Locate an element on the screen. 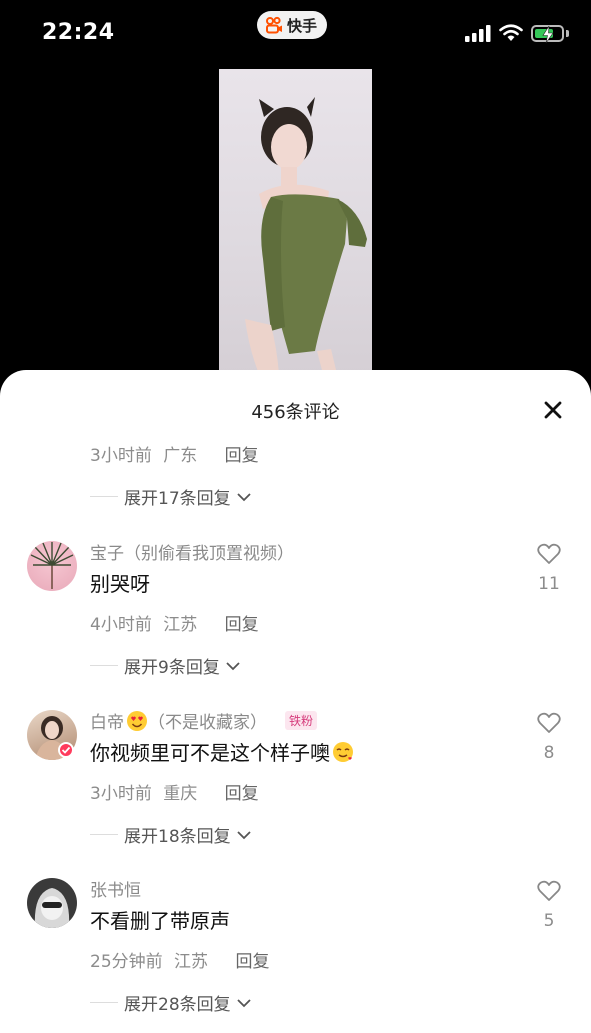 The width and height of the screenshot is (591, 1033). heart-eyes-emoji-icon is located at coordinates (137, 720).